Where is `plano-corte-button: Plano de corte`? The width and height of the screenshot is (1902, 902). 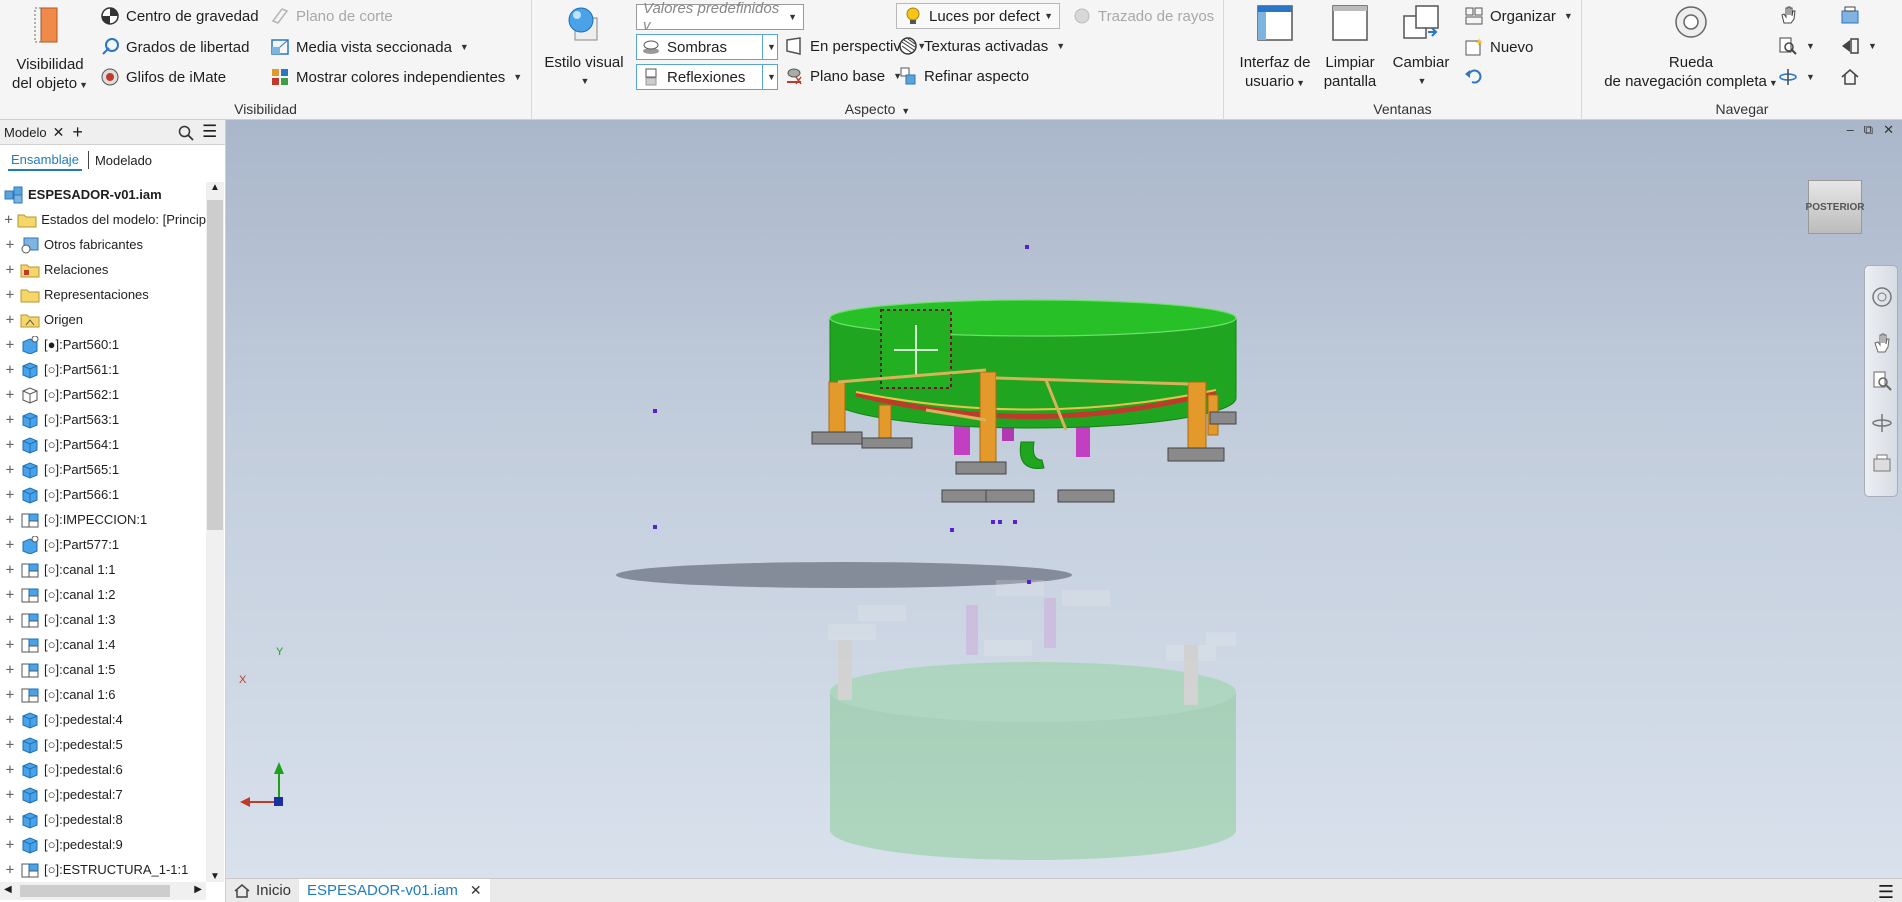
plano-corte-button: Plano de corte is located at coordinates (331, 16).